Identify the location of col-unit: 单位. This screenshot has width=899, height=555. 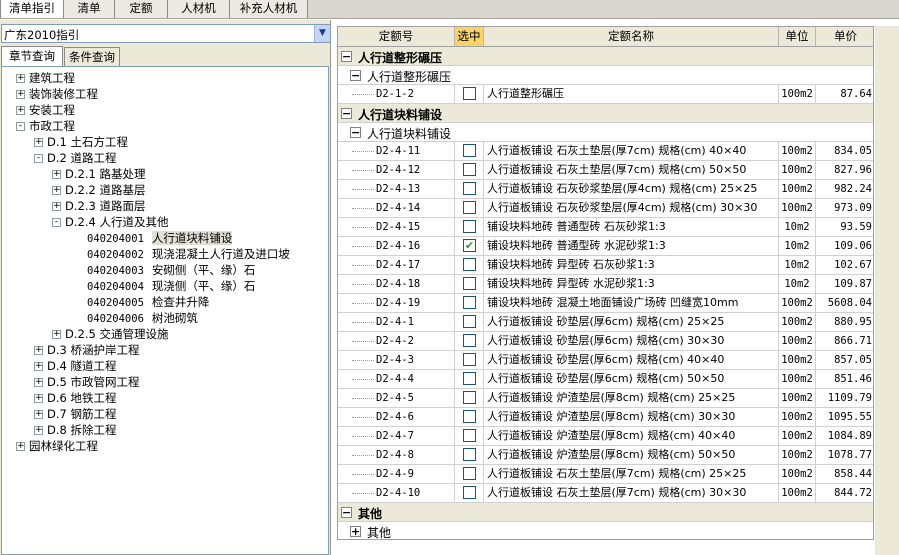
(797, 36).